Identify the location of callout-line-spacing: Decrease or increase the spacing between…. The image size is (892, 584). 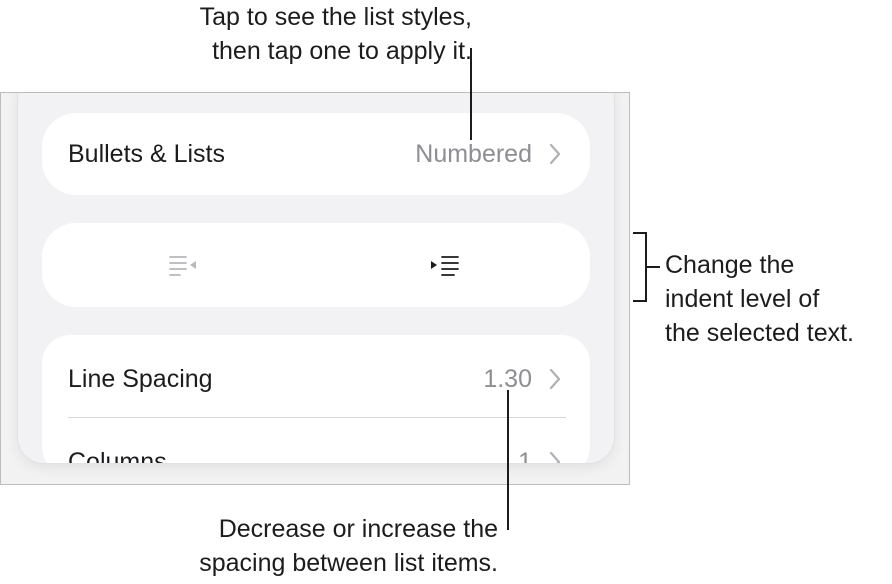
(348, 546).